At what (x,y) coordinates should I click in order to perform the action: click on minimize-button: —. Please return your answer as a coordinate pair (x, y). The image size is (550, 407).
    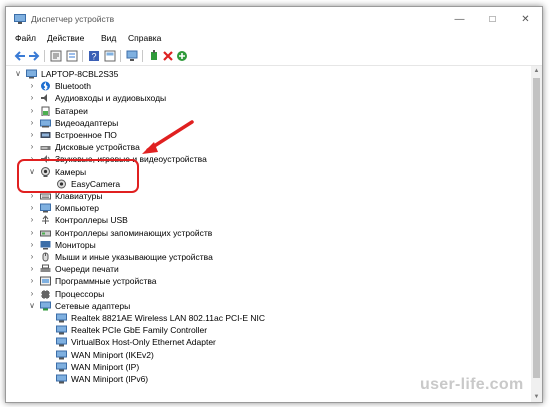
    Looking at the image, I should click on (459, 20).